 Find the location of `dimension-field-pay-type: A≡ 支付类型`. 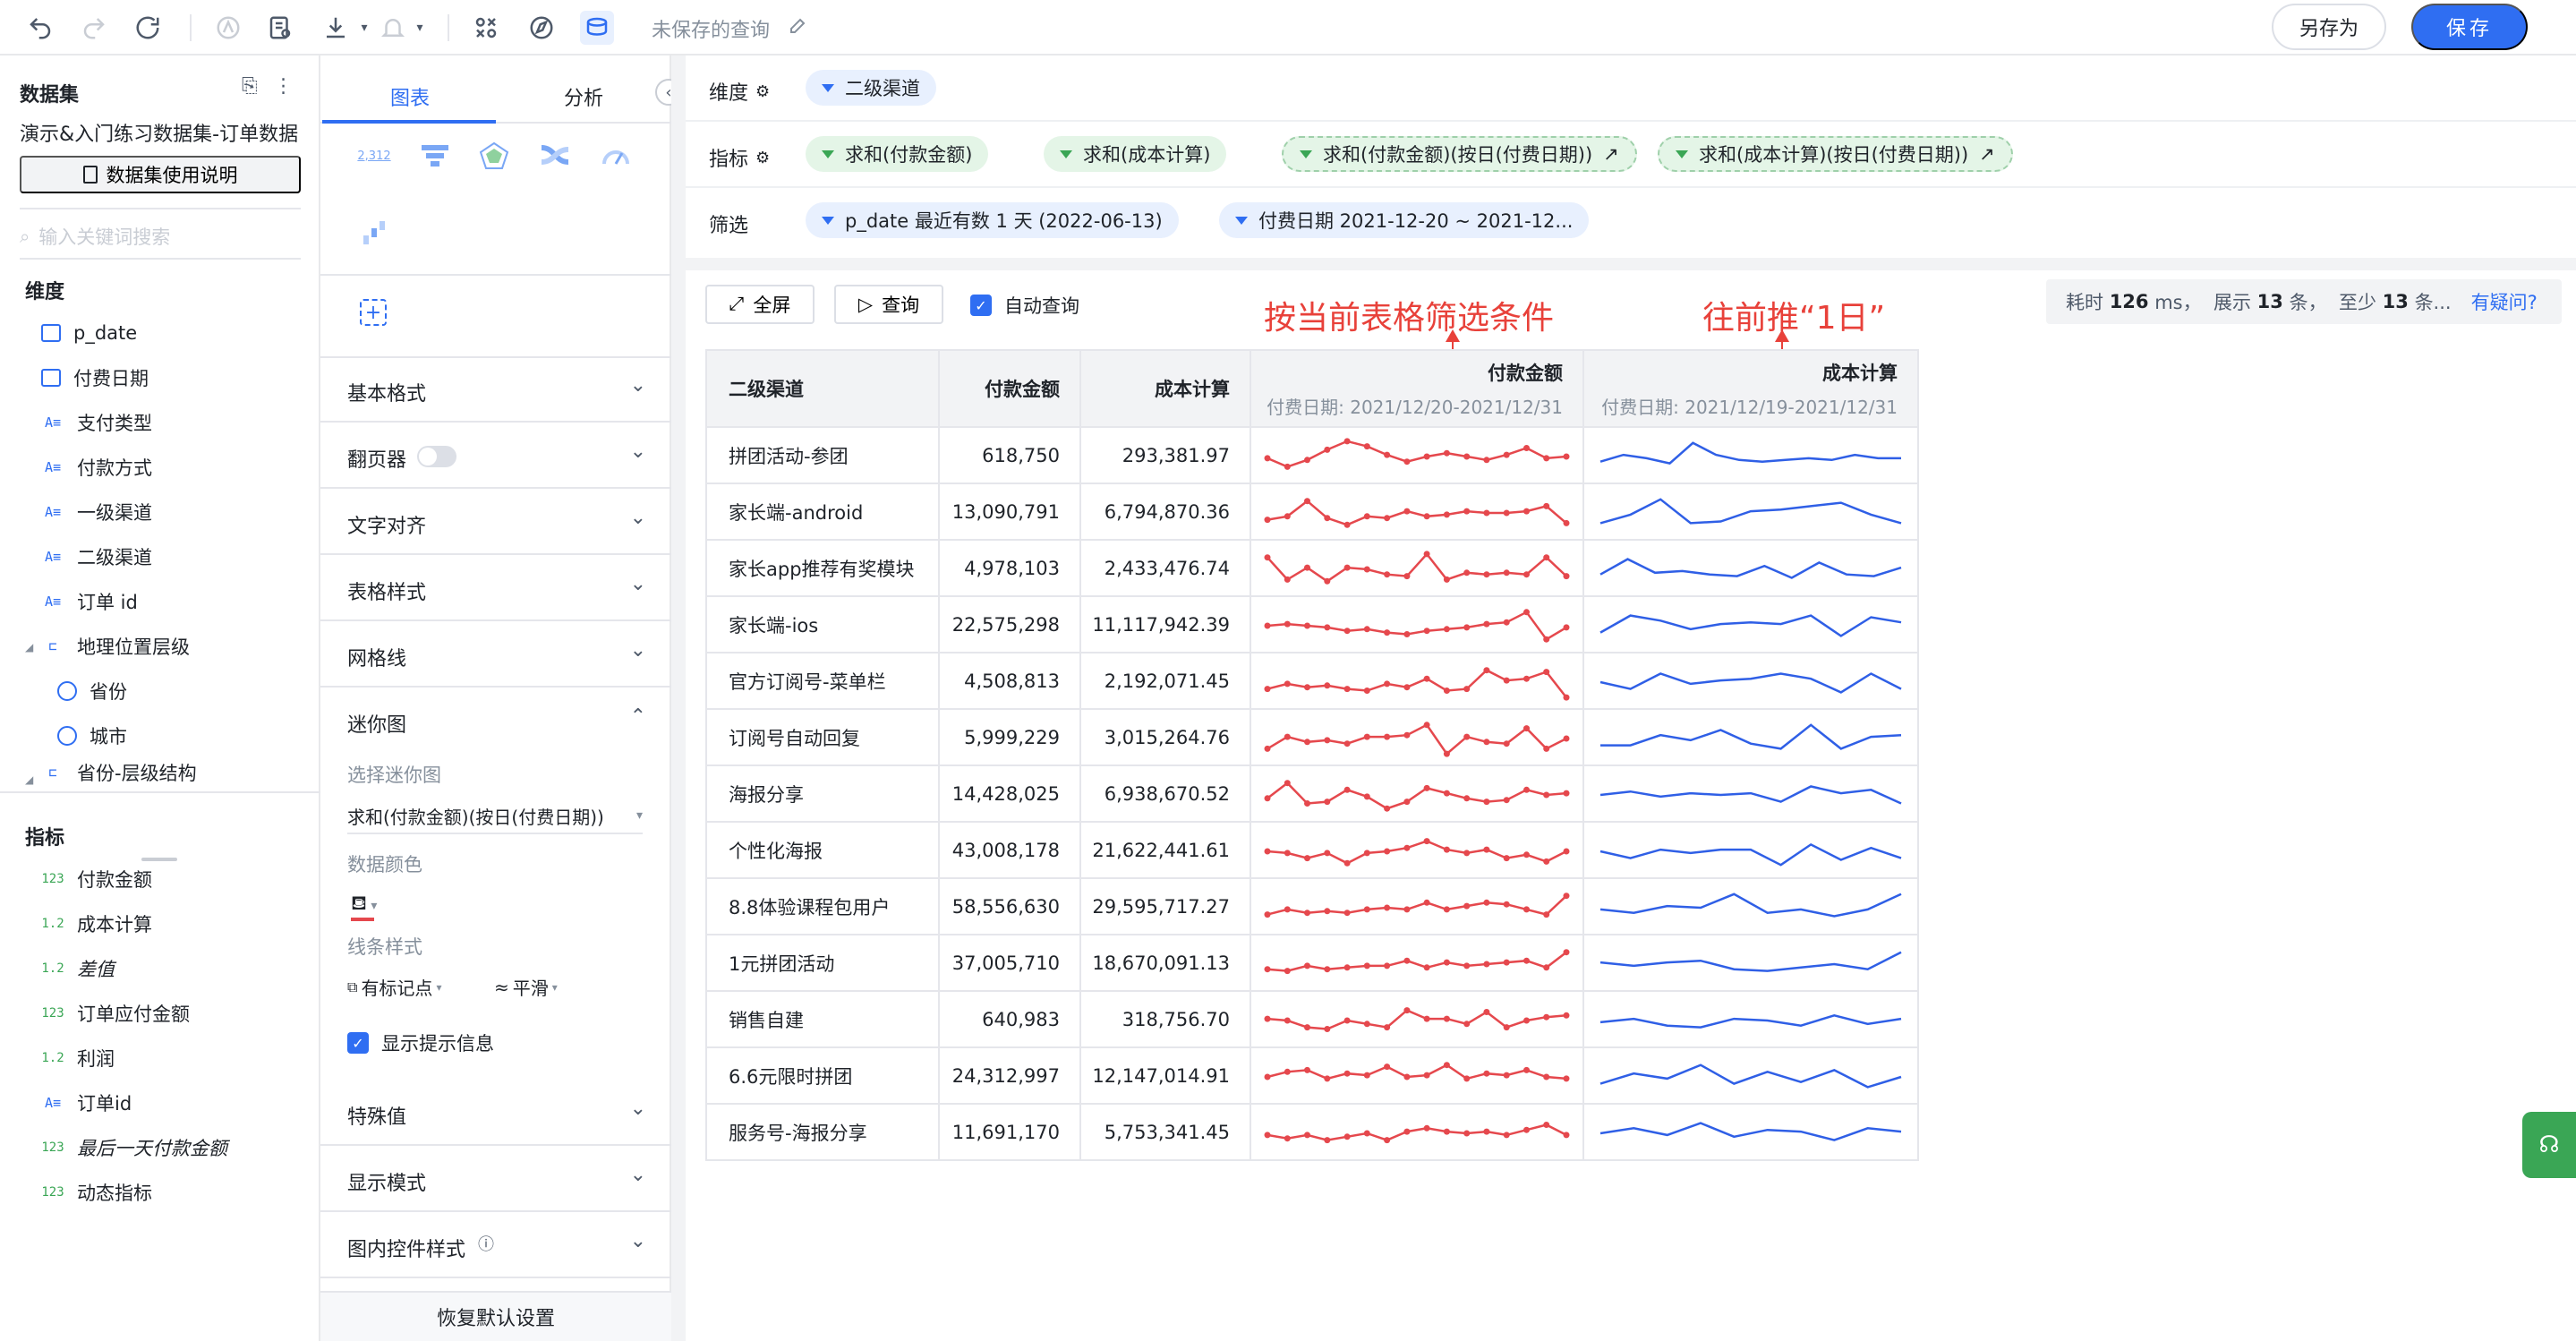

dimension-field-pay-type: A≡ 支付类型 is located at coordinates (96, 422).